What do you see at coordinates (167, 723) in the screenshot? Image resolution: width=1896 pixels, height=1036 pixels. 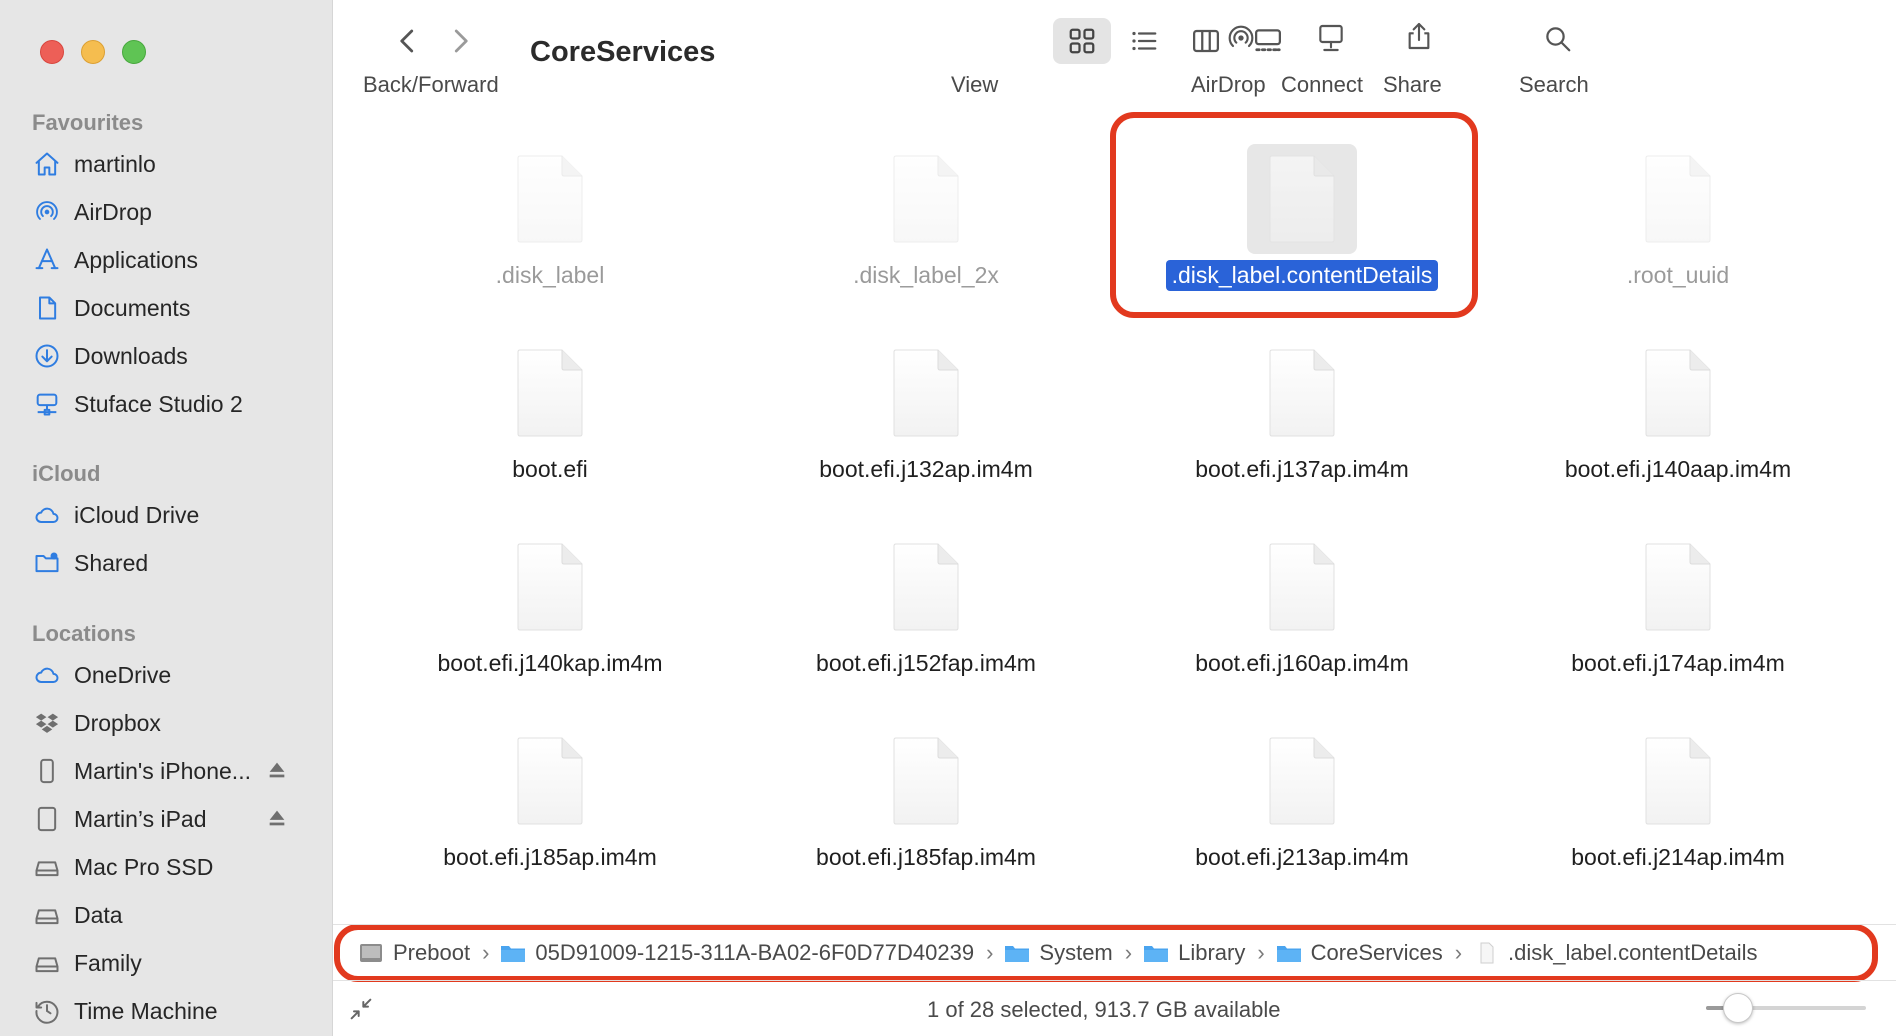 I see `sidebar-item-dropbox: Dropbox` at bounding box center [167, 723].